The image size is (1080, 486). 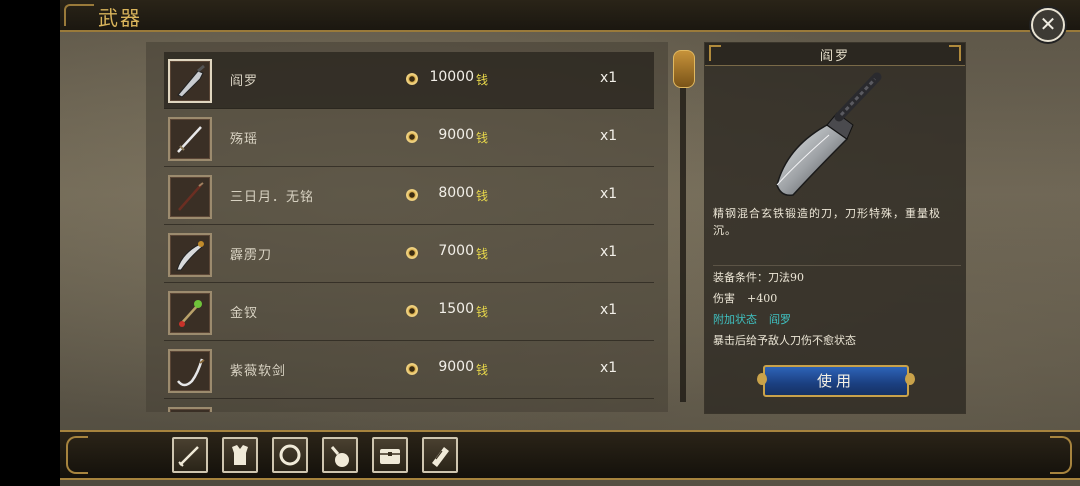 I want to click on title-bar, so click(x=570, y=16).